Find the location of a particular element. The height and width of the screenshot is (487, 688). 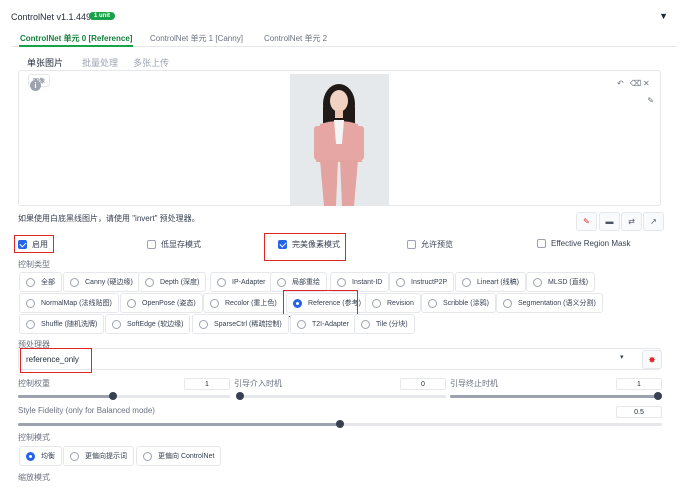

control-type-ip-adapter: IP-Adapter is located at coordinates (241, 282).